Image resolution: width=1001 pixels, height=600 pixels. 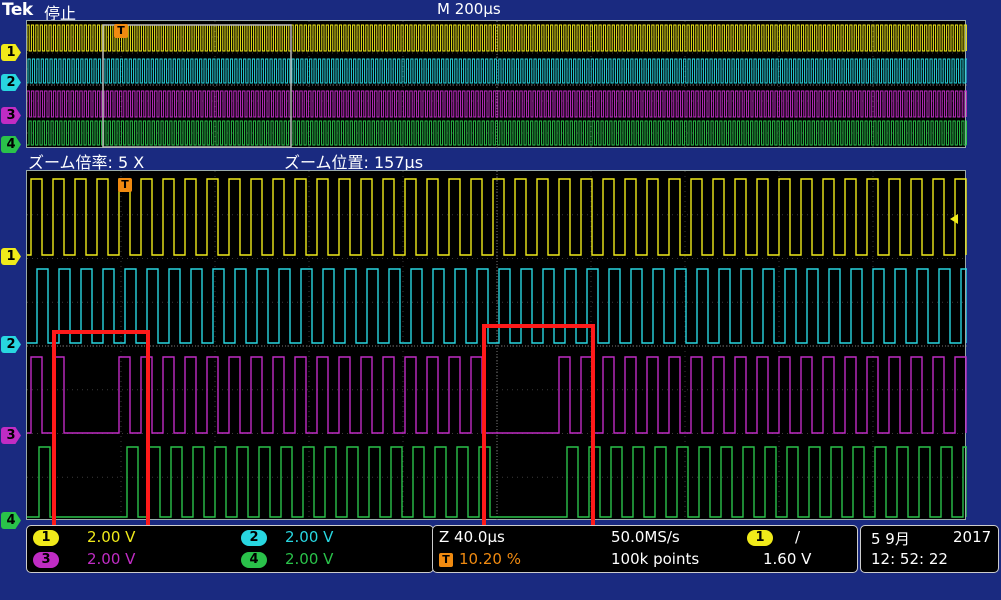 What do you see at coordinates (798, 537) in the screenshot?
I see `trigger-slope-icon: /` at bounding box center [798, 537].